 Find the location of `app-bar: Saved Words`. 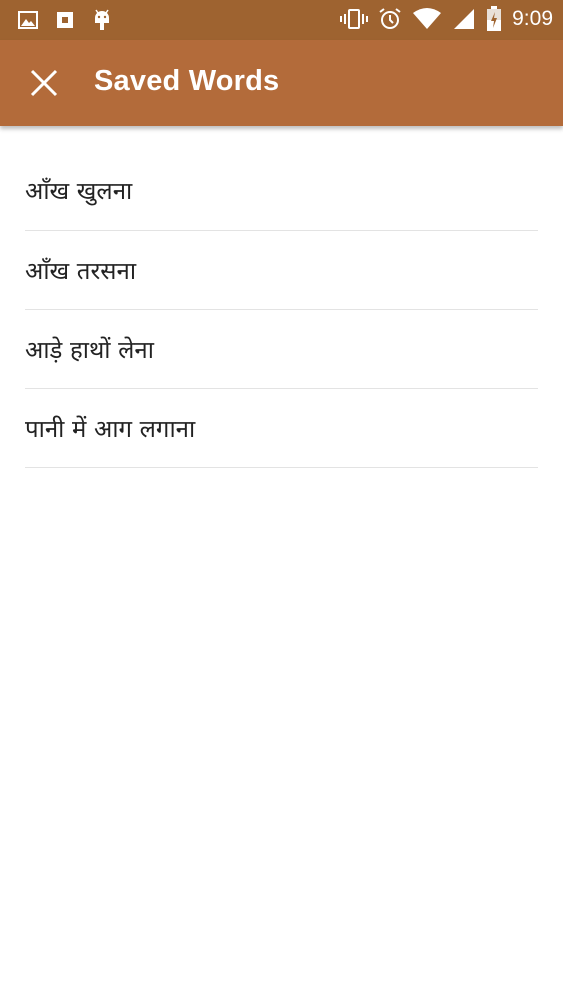

app-bar: Saved Words is located at coordinates (281, 83).